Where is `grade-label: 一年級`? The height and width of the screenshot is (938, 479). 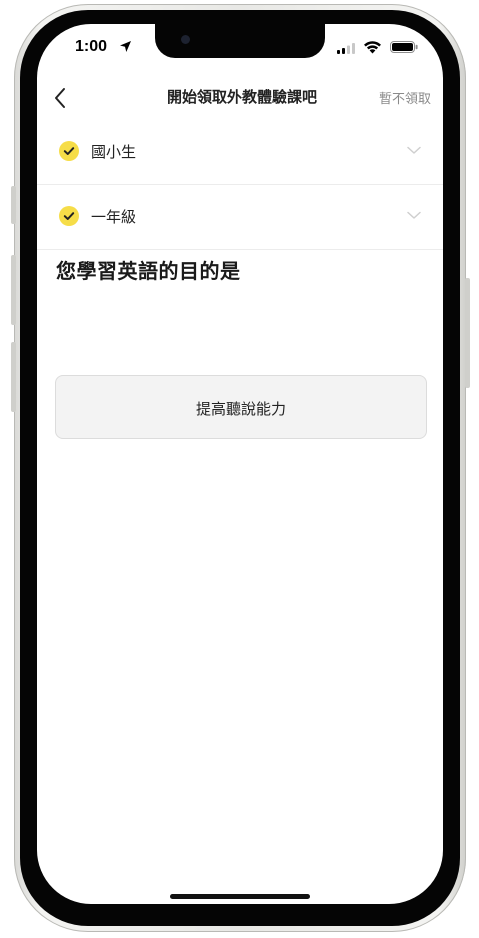
grade-label: 一年級 is located at coordinates (114, 217).